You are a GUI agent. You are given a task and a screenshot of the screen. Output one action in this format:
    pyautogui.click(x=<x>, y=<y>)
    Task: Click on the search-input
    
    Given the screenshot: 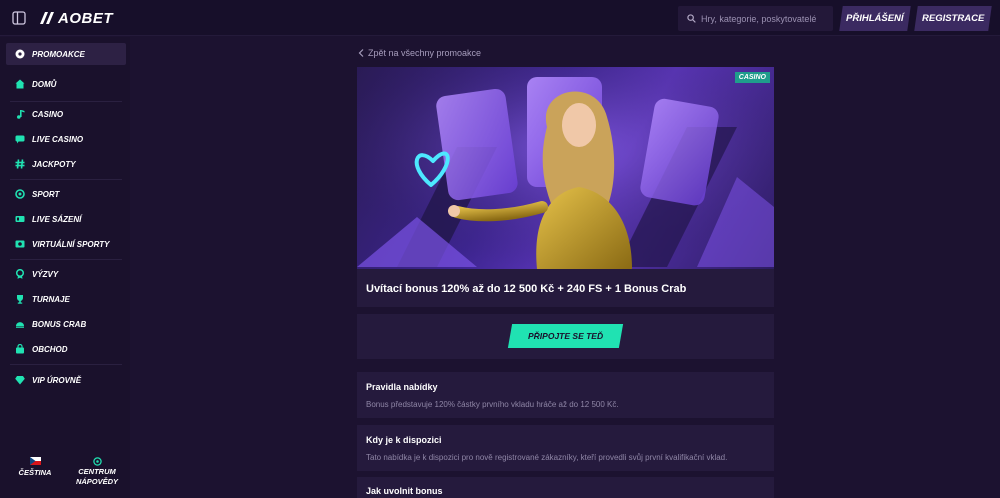 What is the action you would take?
    pyautogui.click(x=766, y=18)
    